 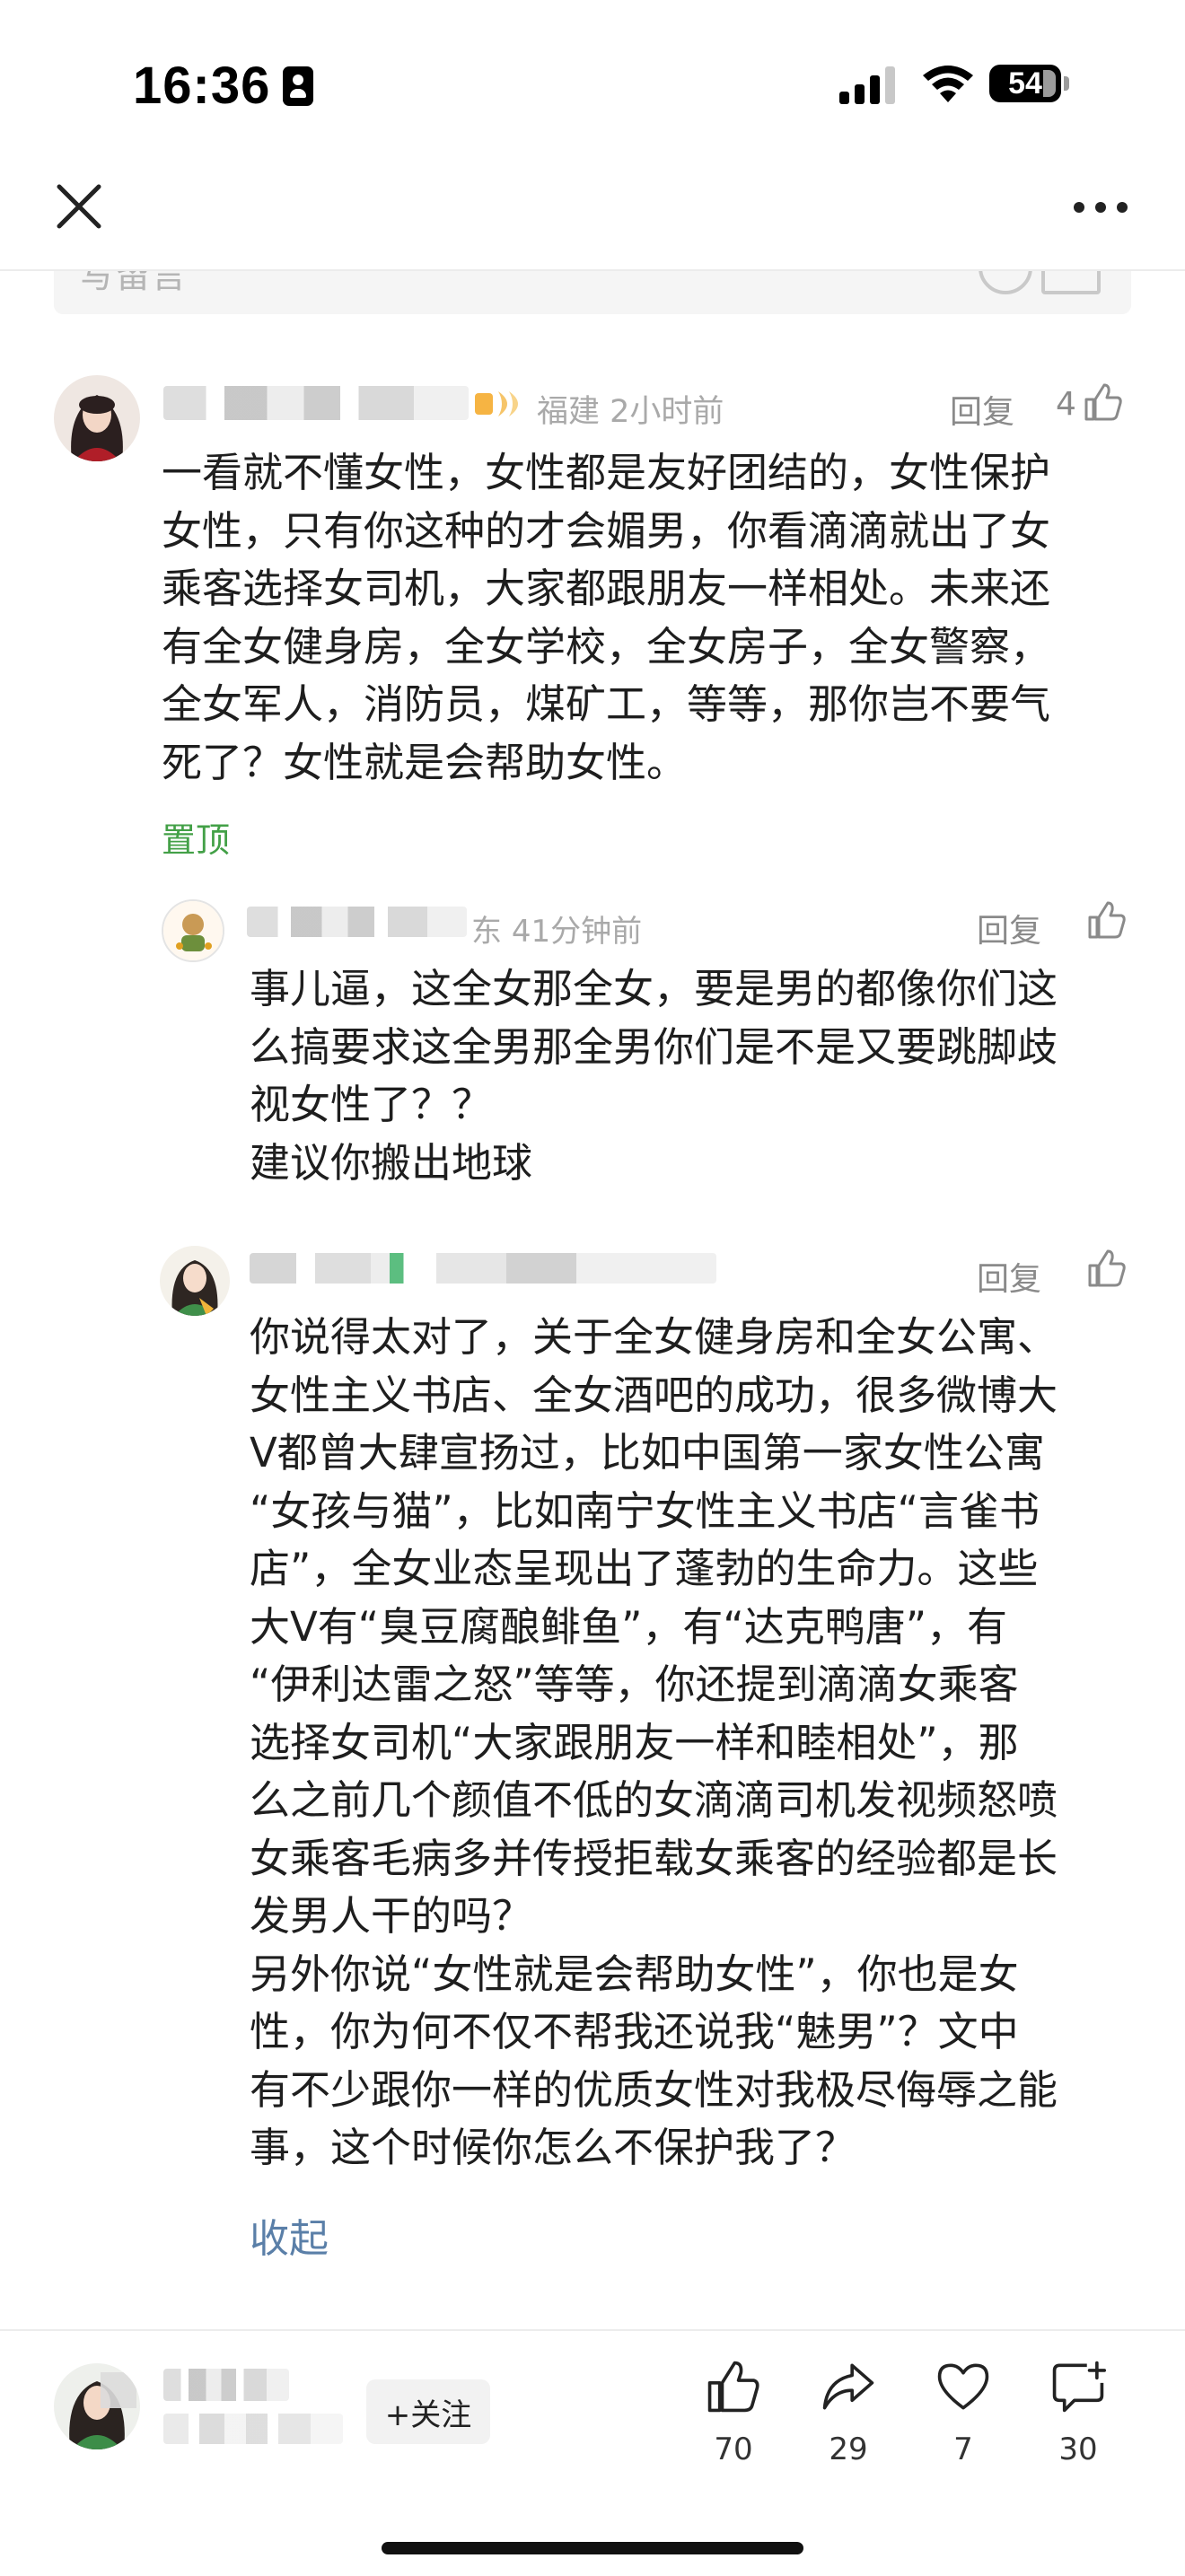 I want to click on focus-mode-icon, so click(x=298, y=86).